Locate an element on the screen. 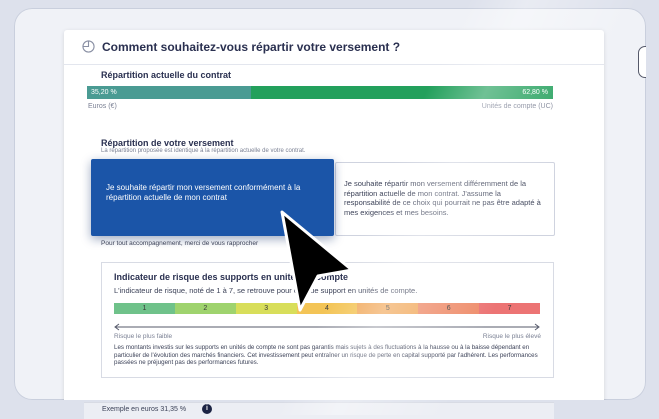  euro-label: Euros (€) is located at coordinates (102, 106).